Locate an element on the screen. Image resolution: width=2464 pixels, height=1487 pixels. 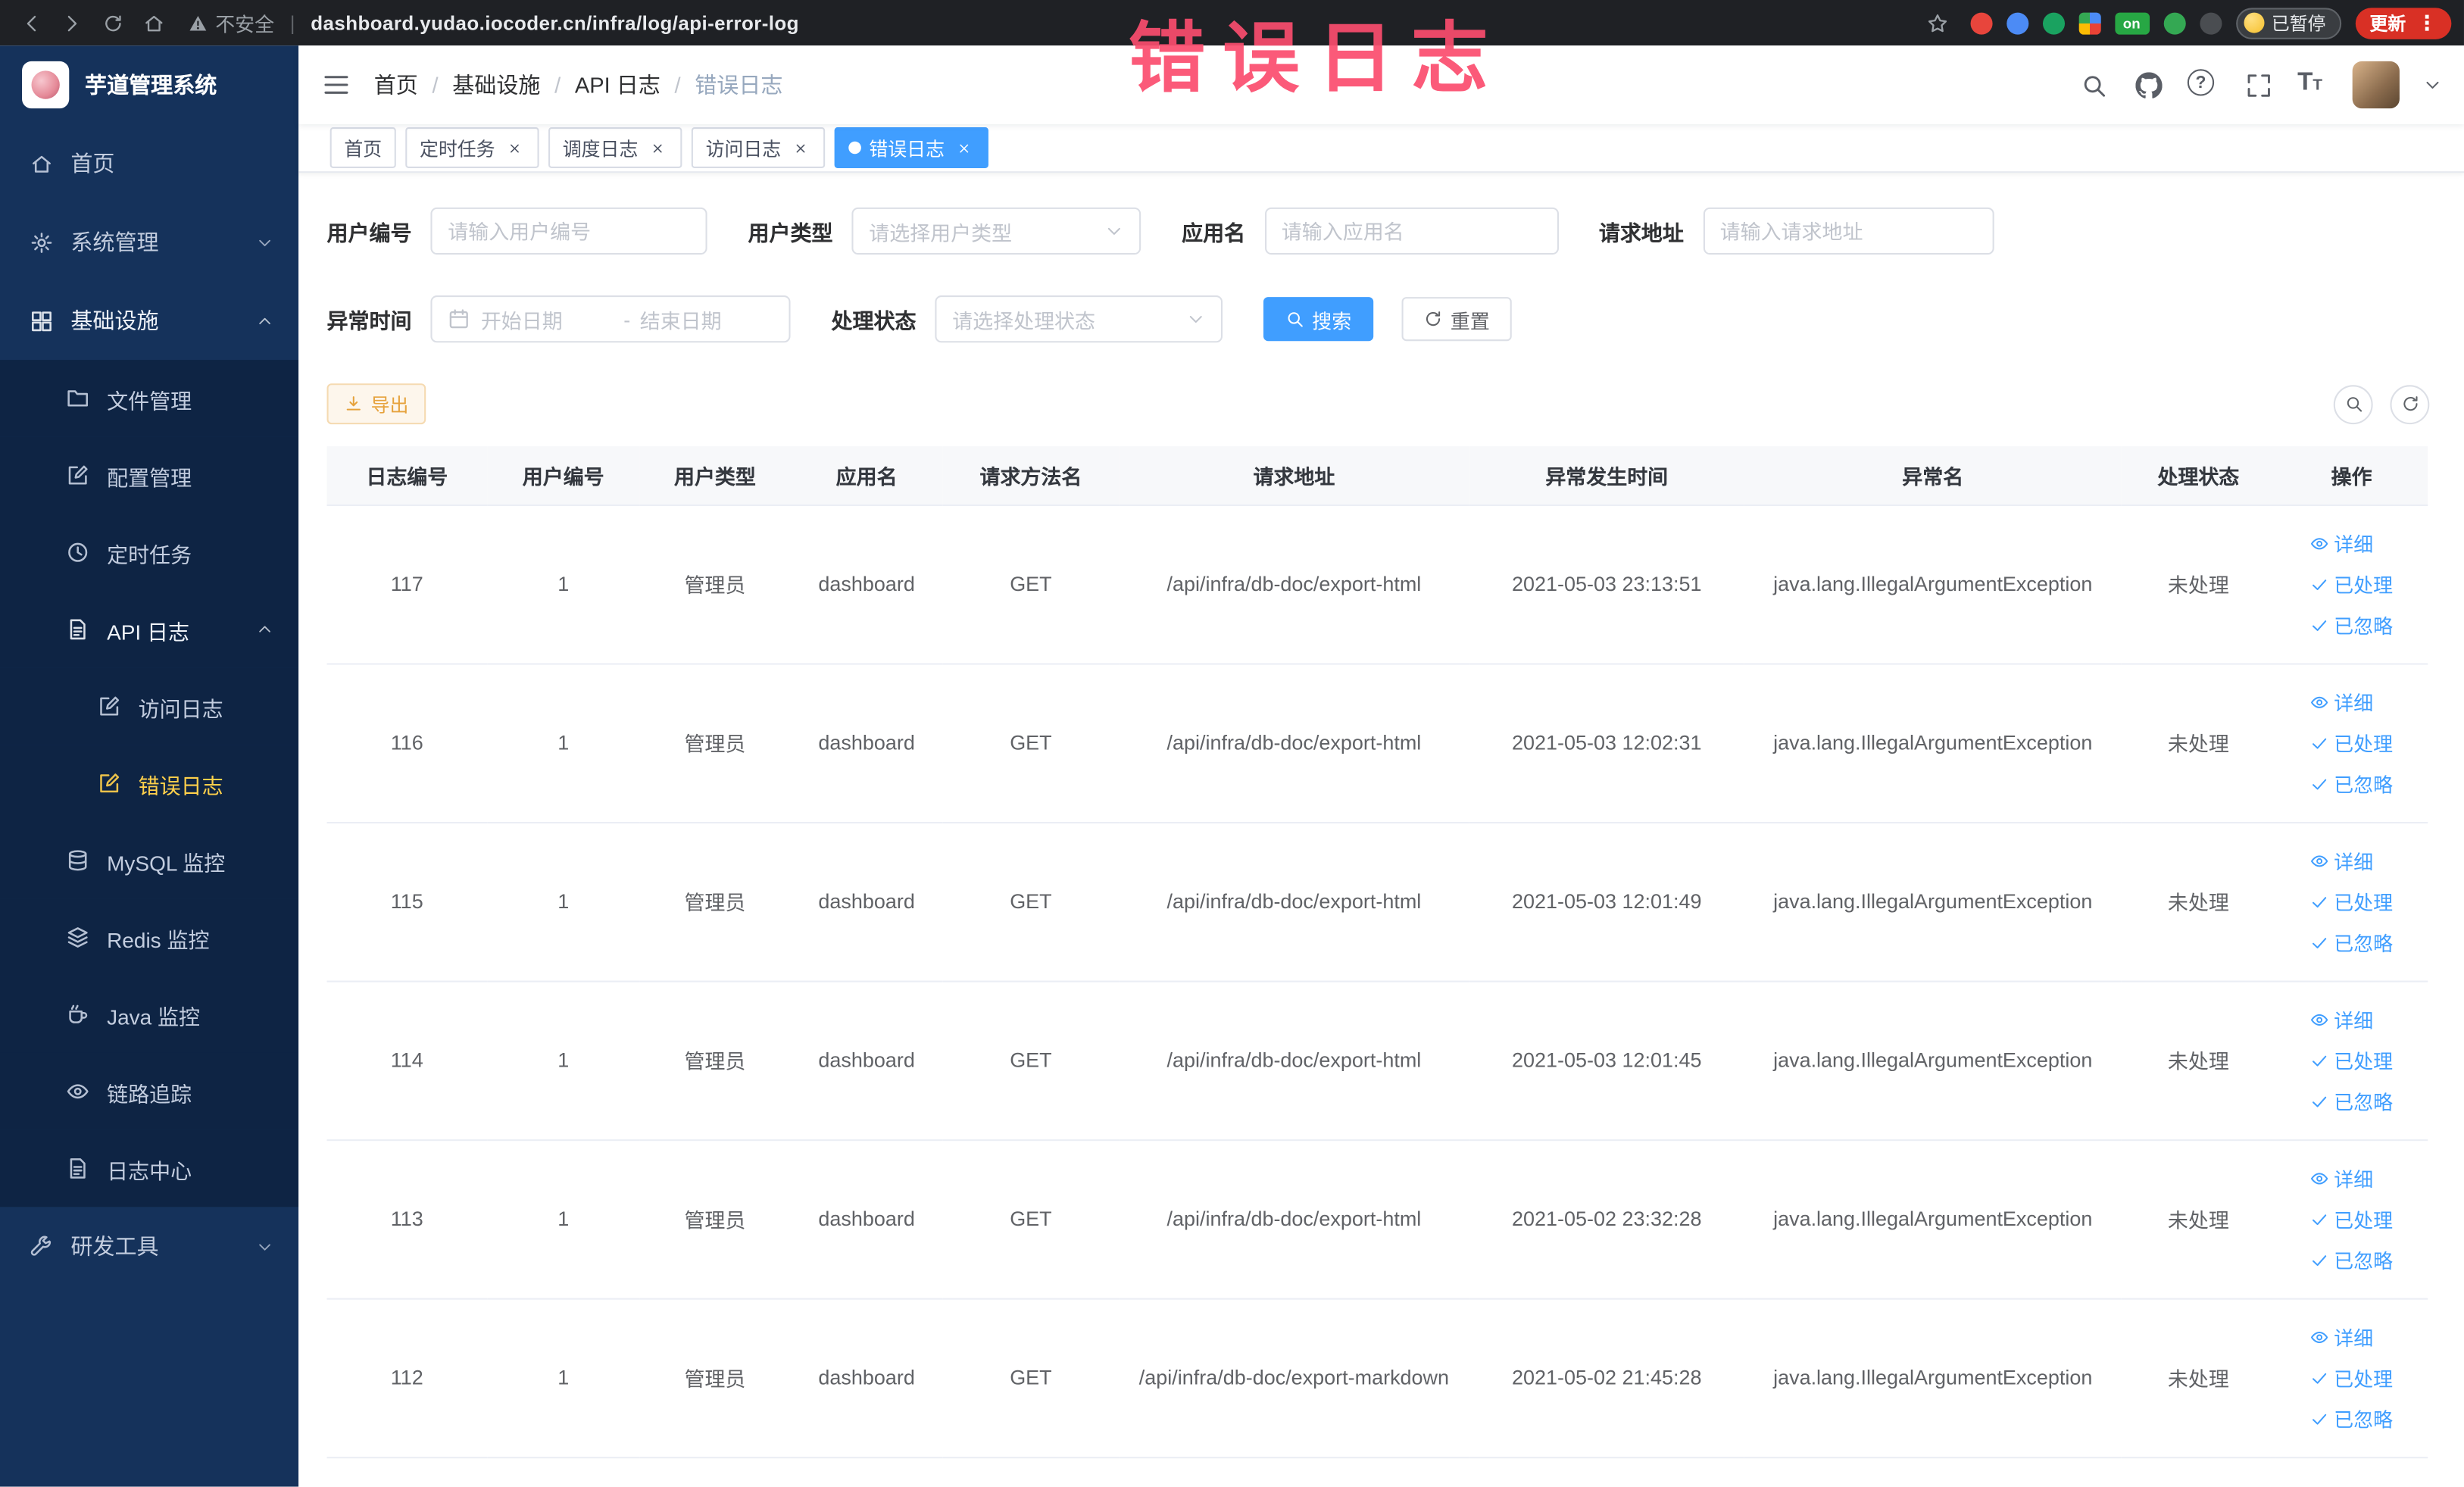
tab-label: 访问日志 is located at coordinates (743, 148).